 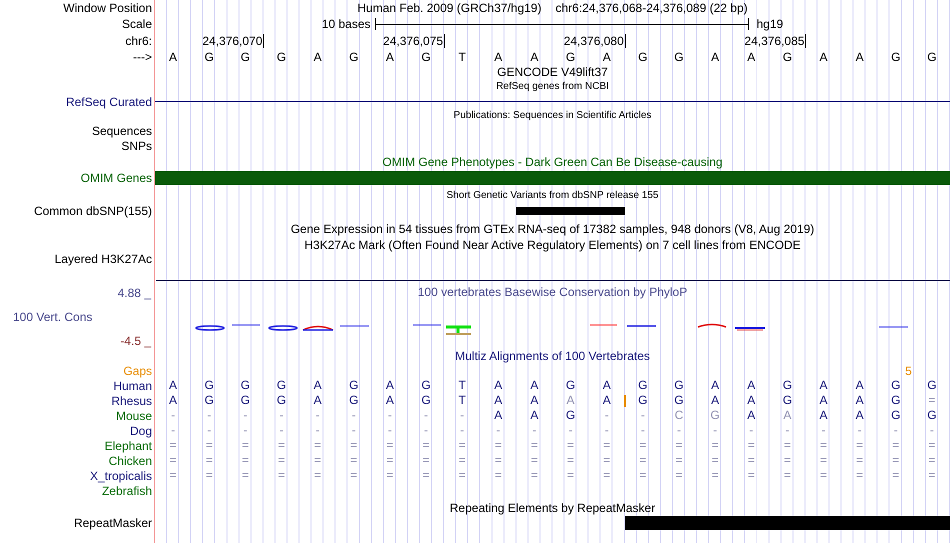 I want to click on axis-max-label: 4.88 _, so click(x=135, y=293).